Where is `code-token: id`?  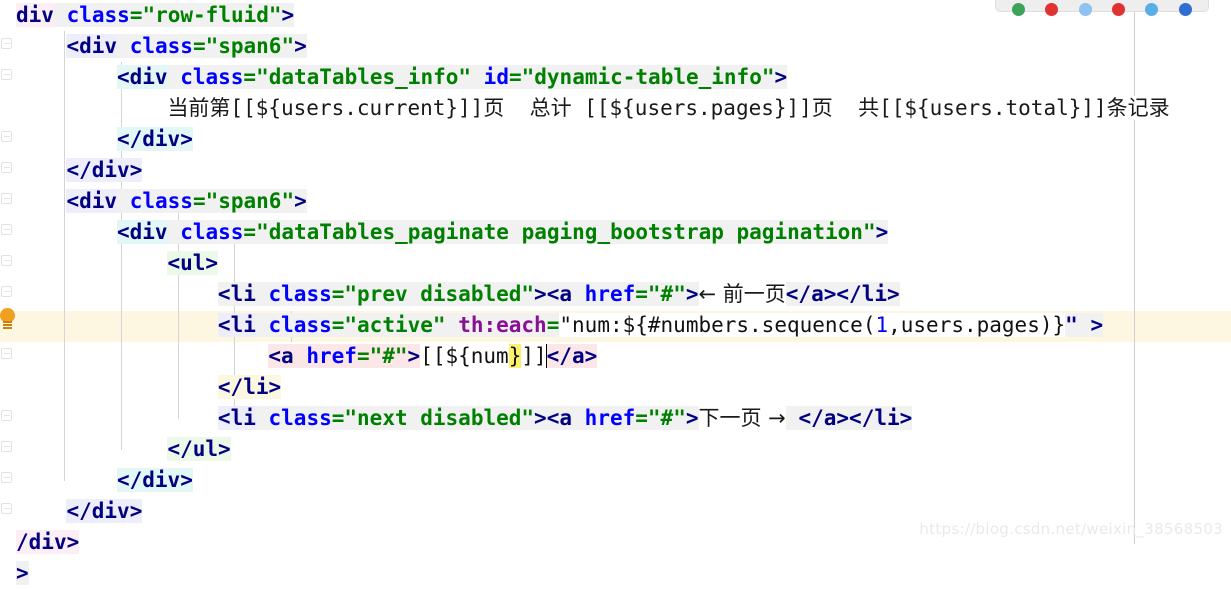 code-token: id is located at coordinates (496, 77).